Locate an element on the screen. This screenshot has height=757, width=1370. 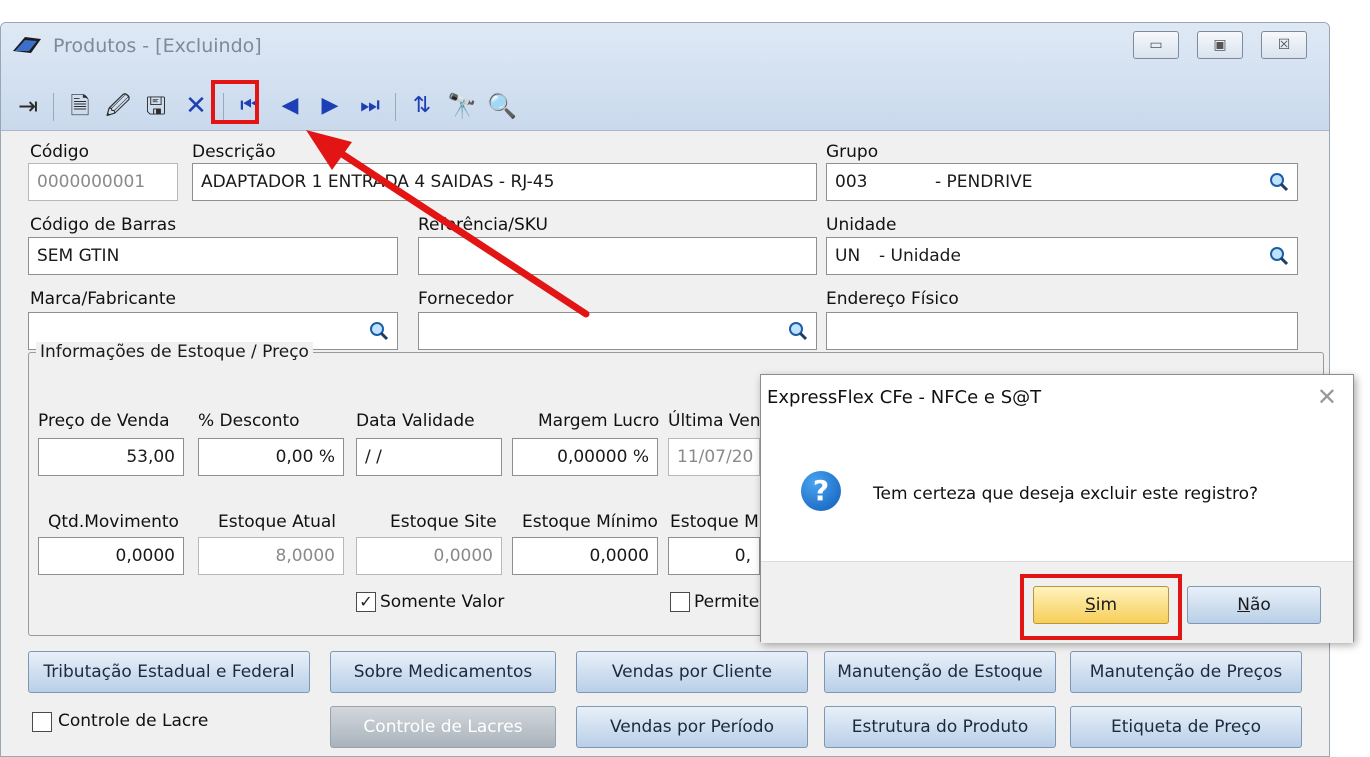
estoque-minimo-label: Estoque Mínimo is located at coordinates (590, 522).